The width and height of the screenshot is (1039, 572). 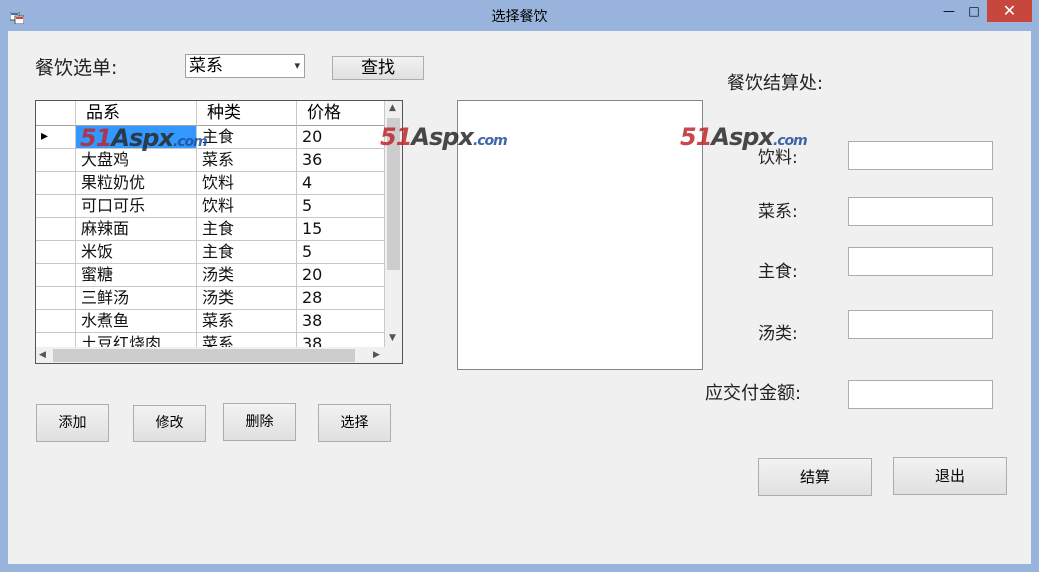 What do you see at coordinates (974, 11) in the screenshot?
I see `maximize-button: □` at bounding box center [974, 11].